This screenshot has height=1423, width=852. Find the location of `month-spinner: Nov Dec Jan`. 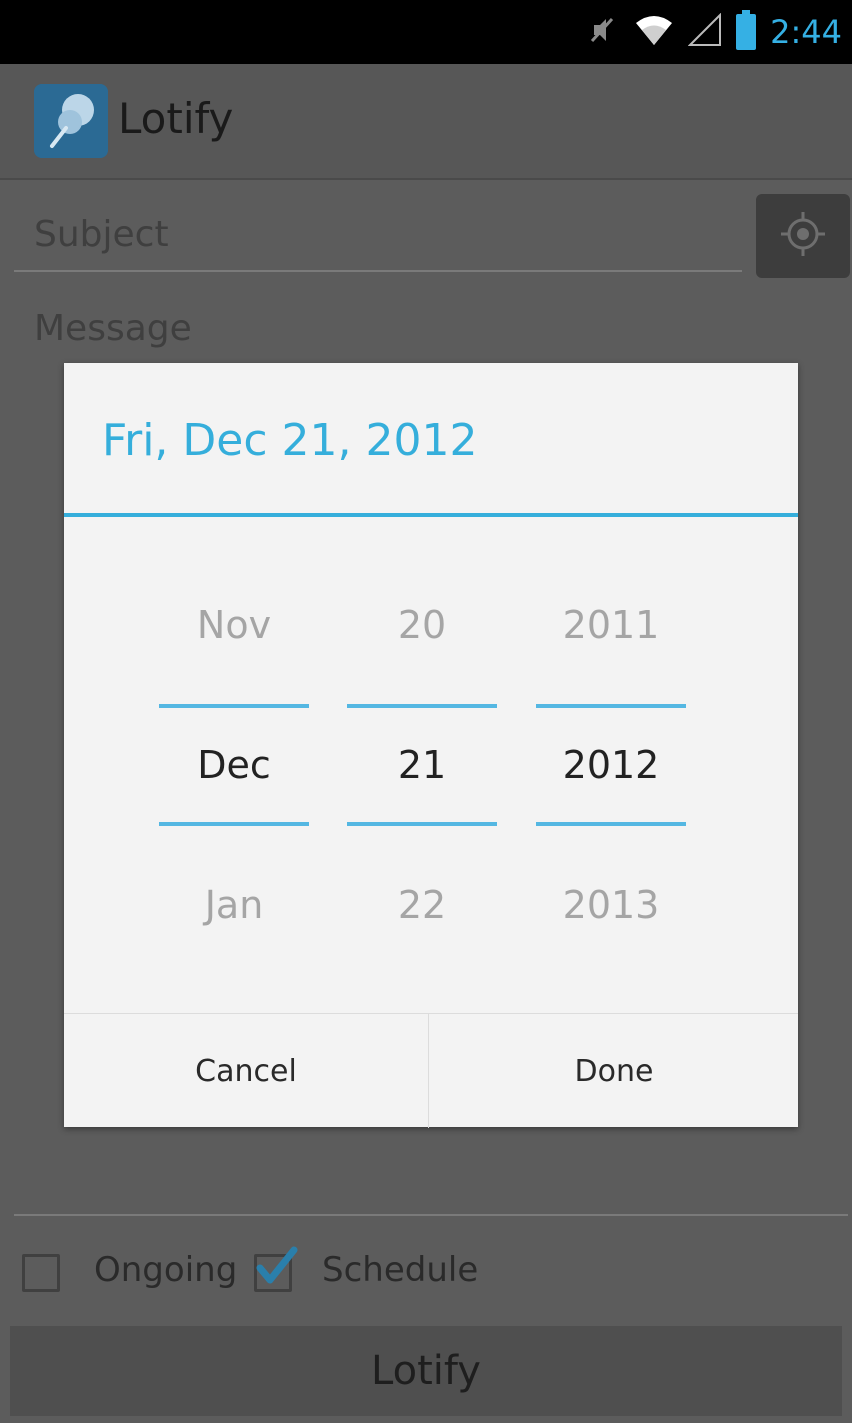

month-spinner: Nov Dec Jan is located at coordinates (234, 765).